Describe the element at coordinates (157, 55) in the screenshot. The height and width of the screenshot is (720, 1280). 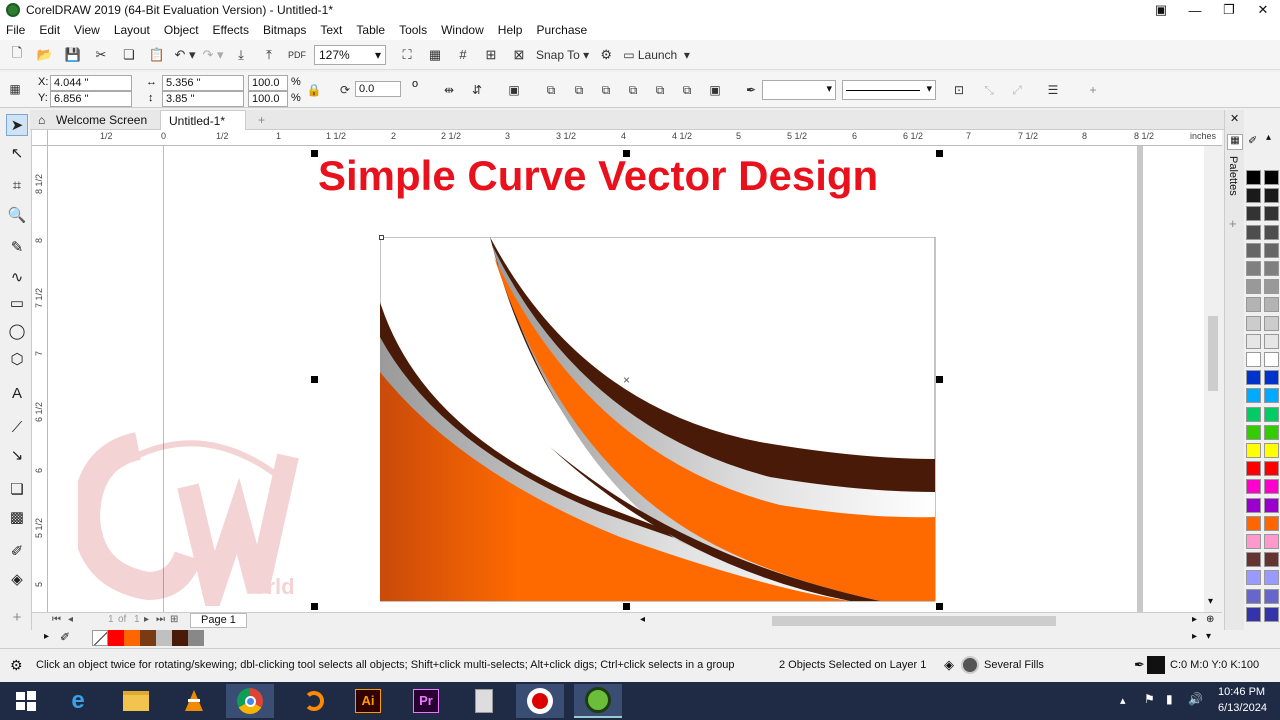
I see `paste-icon: 📋` at that location.